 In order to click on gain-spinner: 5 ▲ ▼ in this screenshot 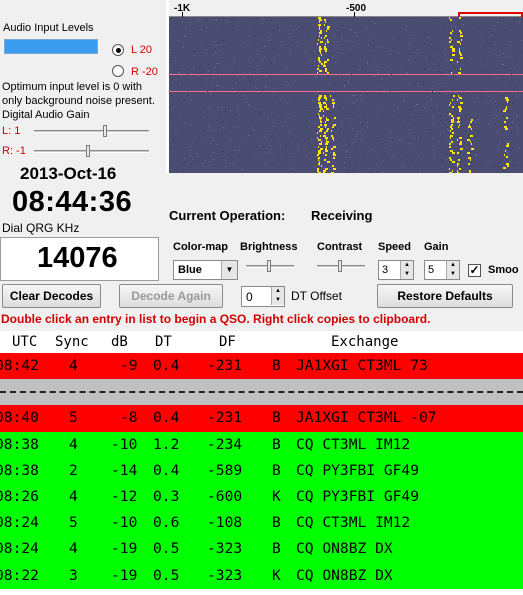, I will do `click(442, 270)`.